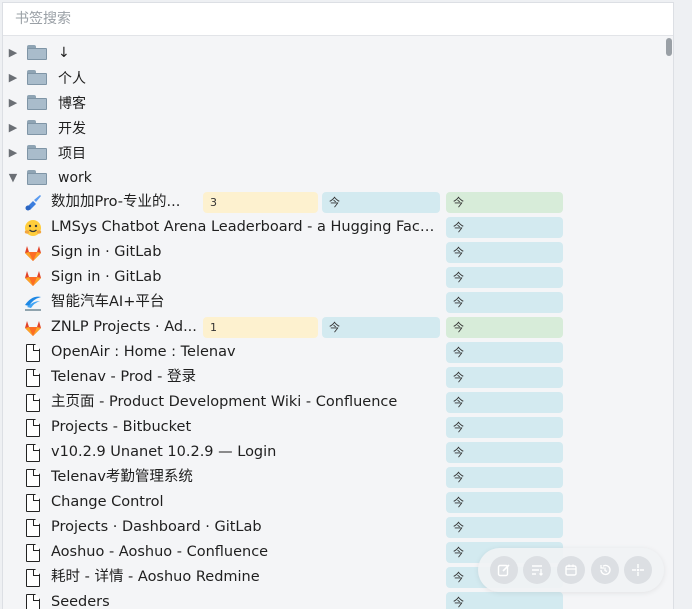 Image resolution: width=692 pixels, height=609 pixels. What do you see at coordinates (333, 352) in the screenshot?
I see `bookmark-row: OpenAir : Home : Telenav 今` at bounding box center [333, 352].